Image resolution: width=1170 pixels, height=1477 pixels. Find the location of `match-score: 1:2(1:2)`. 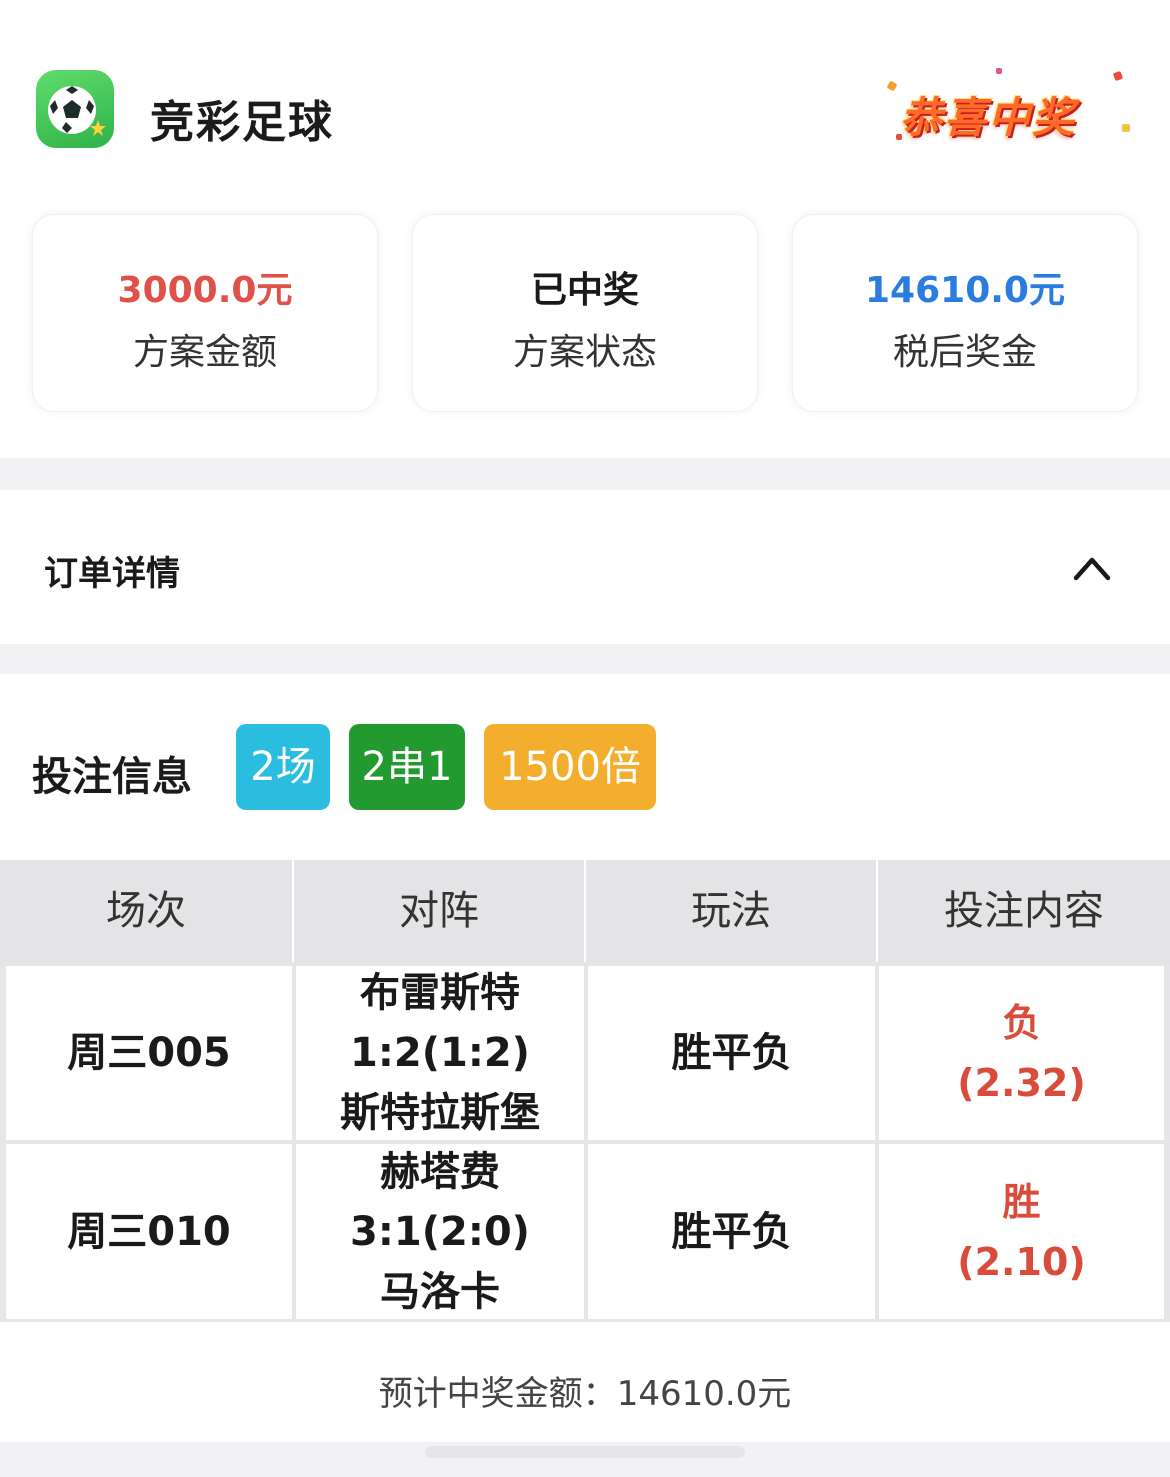

match-score: 1:2(1:2) is located at coordinates (440, 1053).